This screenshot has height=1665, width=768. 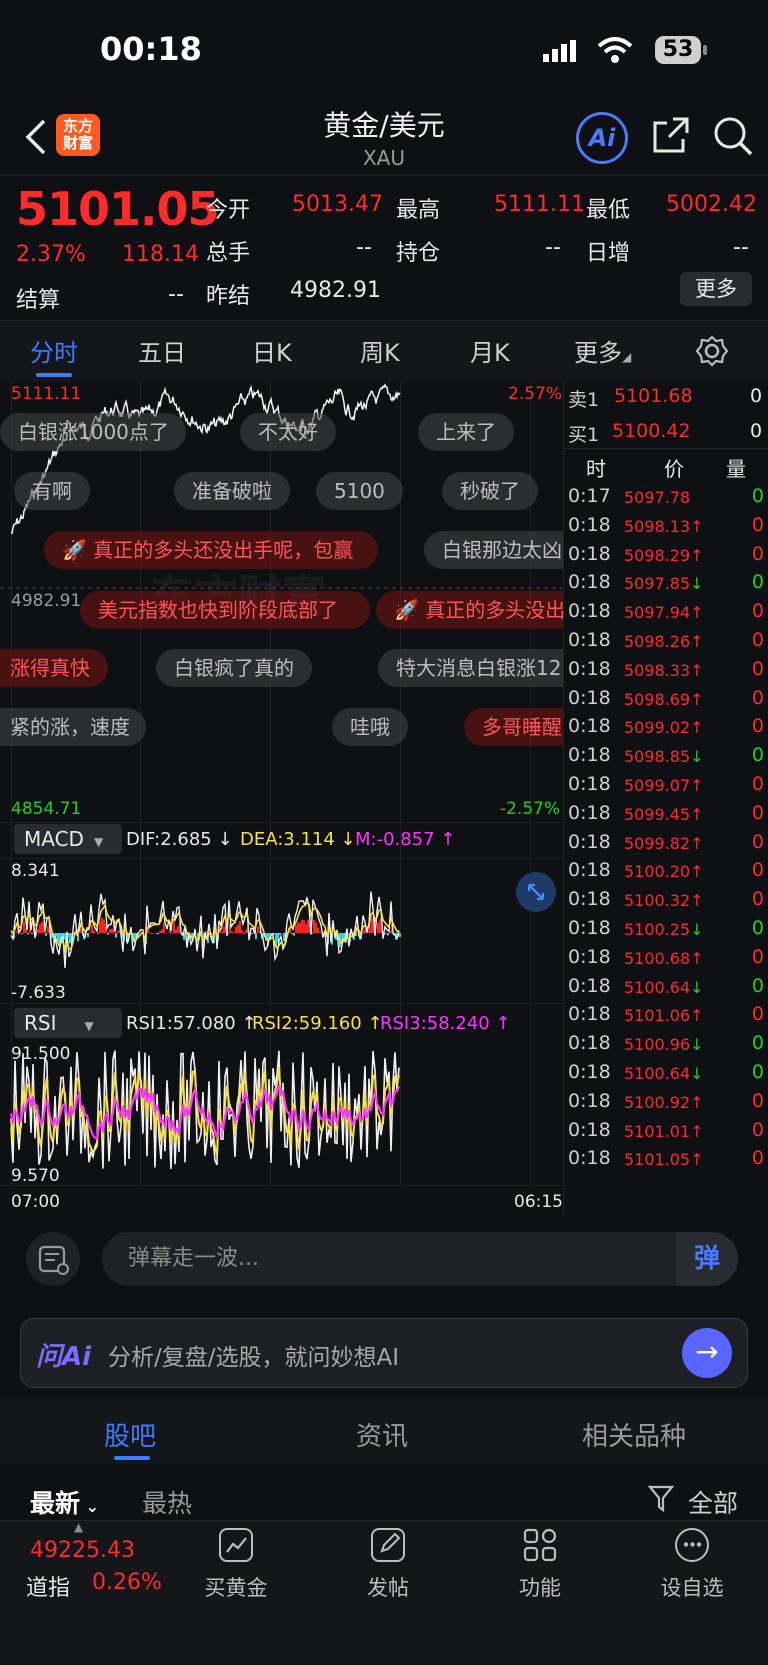 I want to click on sort-hot: 最热, so click(x=167, y=1502).